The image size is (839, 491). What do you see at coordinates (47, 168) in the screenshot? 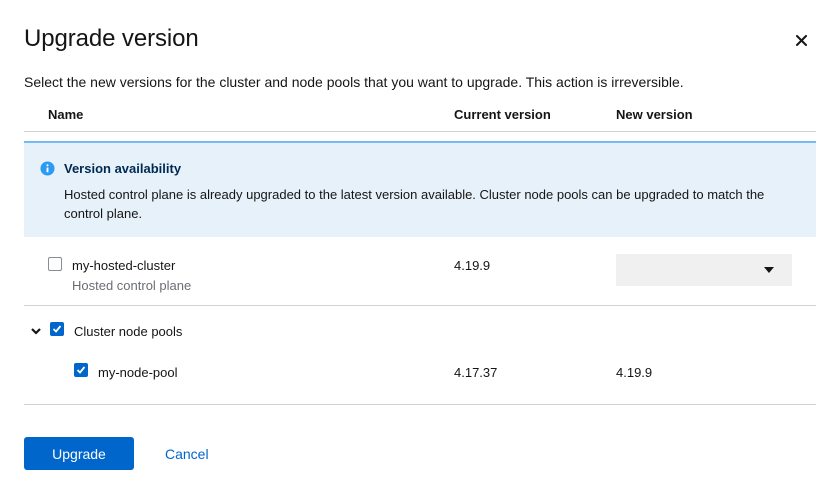
I see `info-circle-icon` at bounding box center [47, 168].